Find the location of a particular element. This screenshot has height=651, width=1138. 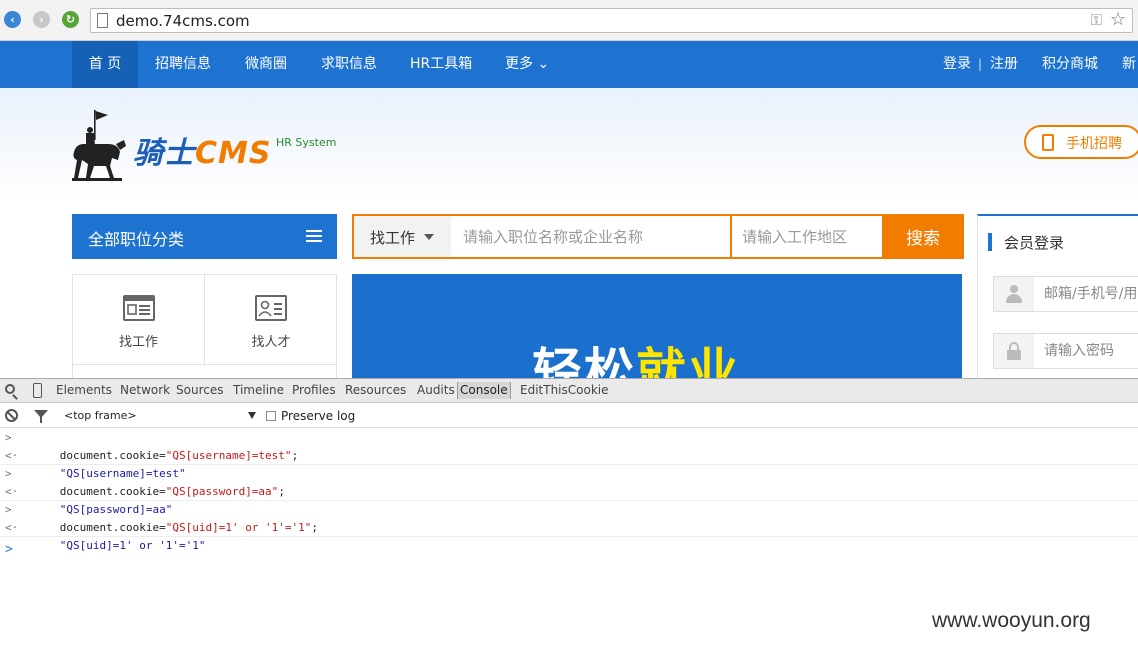

promo-banner: 轻松就业 is located at coordinates (657, 326).